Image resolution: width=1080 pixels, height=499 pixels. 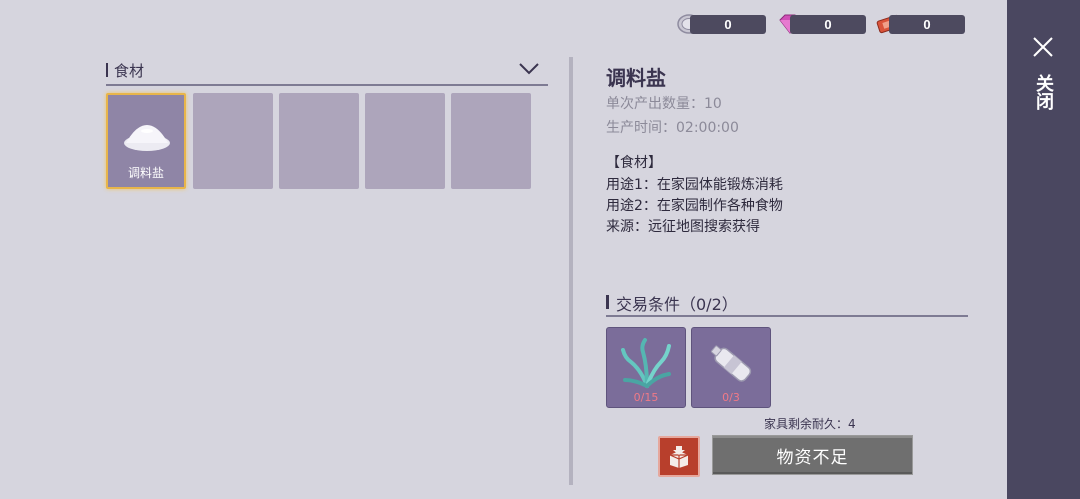 What do you see at coordinates (731, 363) in the screenshot?
I see `water-bottle-icon` at bounding box center [731, 363].